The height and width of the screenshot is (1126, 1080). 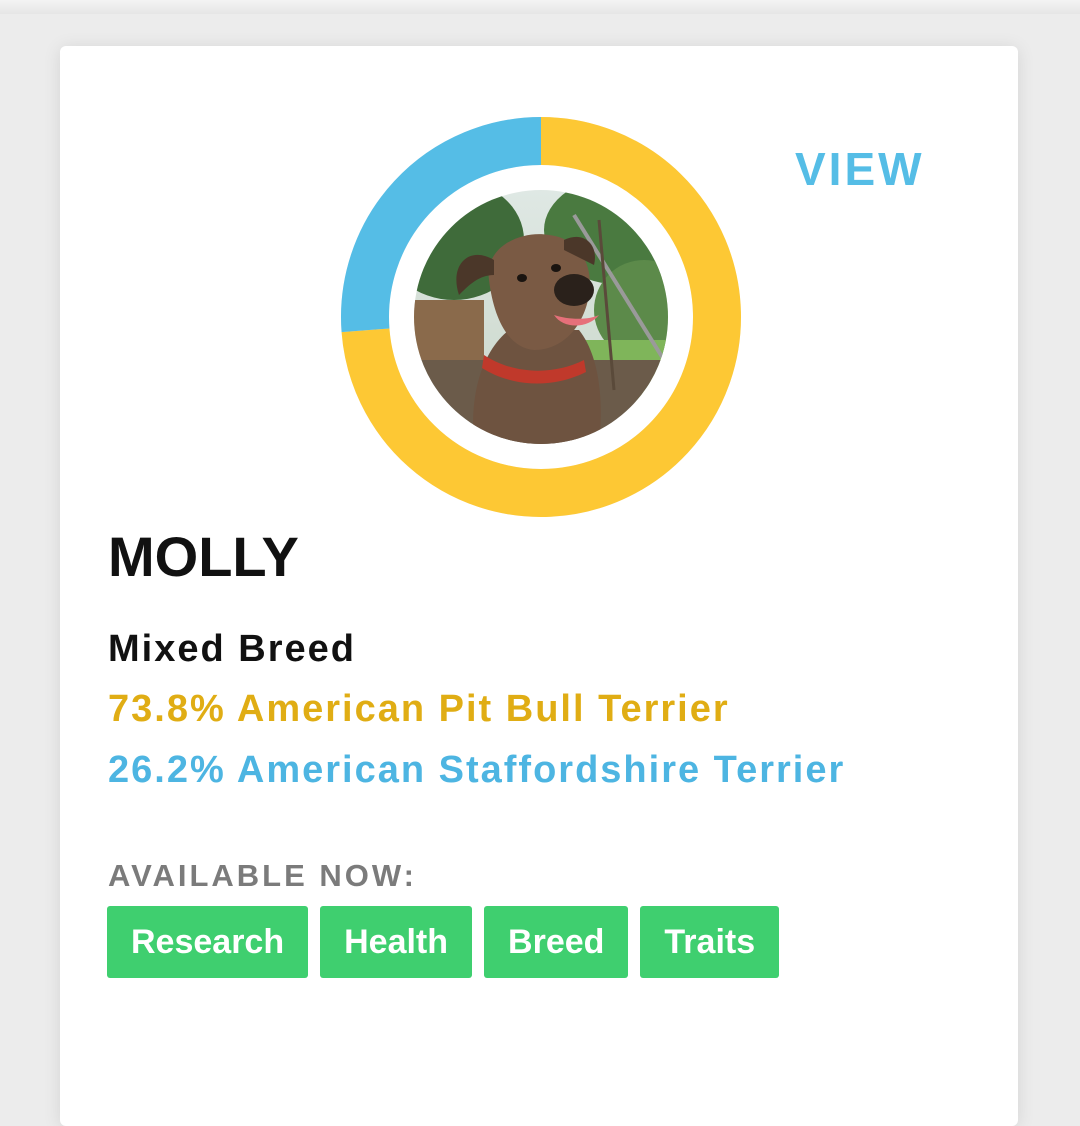 I want to click on view-link: VIEW, so click(x=860, y=169).